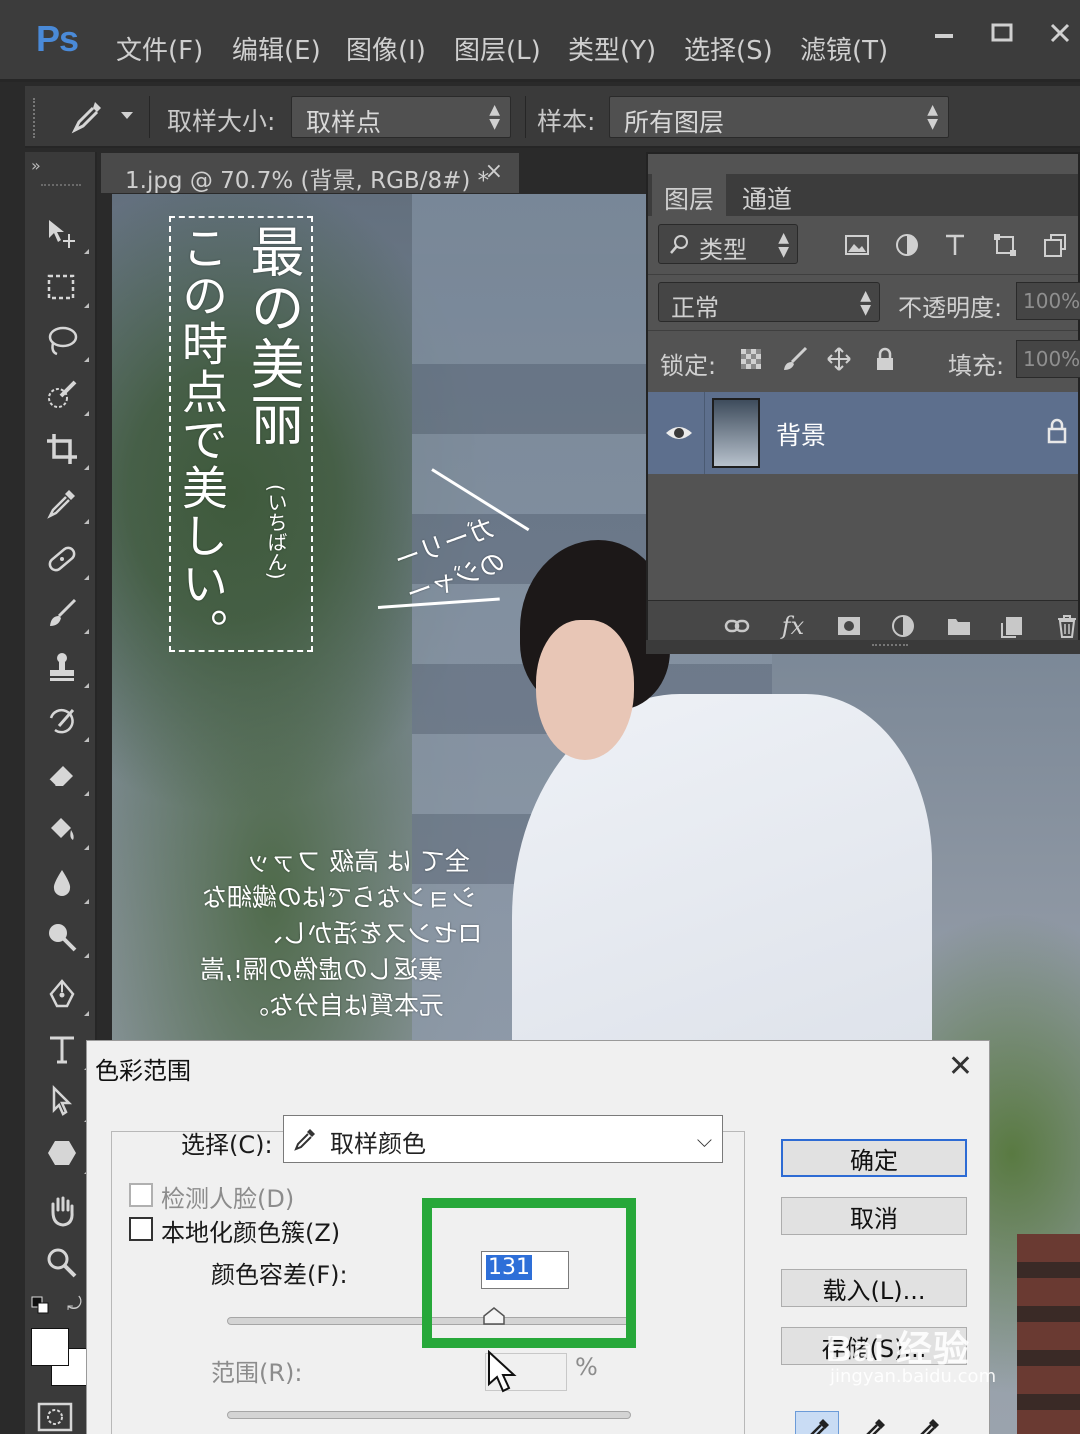 The image size is (1080, 1434). What do you see at coordinates (141, 1229) in the screenshot?
I see `localized-clusters-checkbox` at bounding box center [141, 1229].